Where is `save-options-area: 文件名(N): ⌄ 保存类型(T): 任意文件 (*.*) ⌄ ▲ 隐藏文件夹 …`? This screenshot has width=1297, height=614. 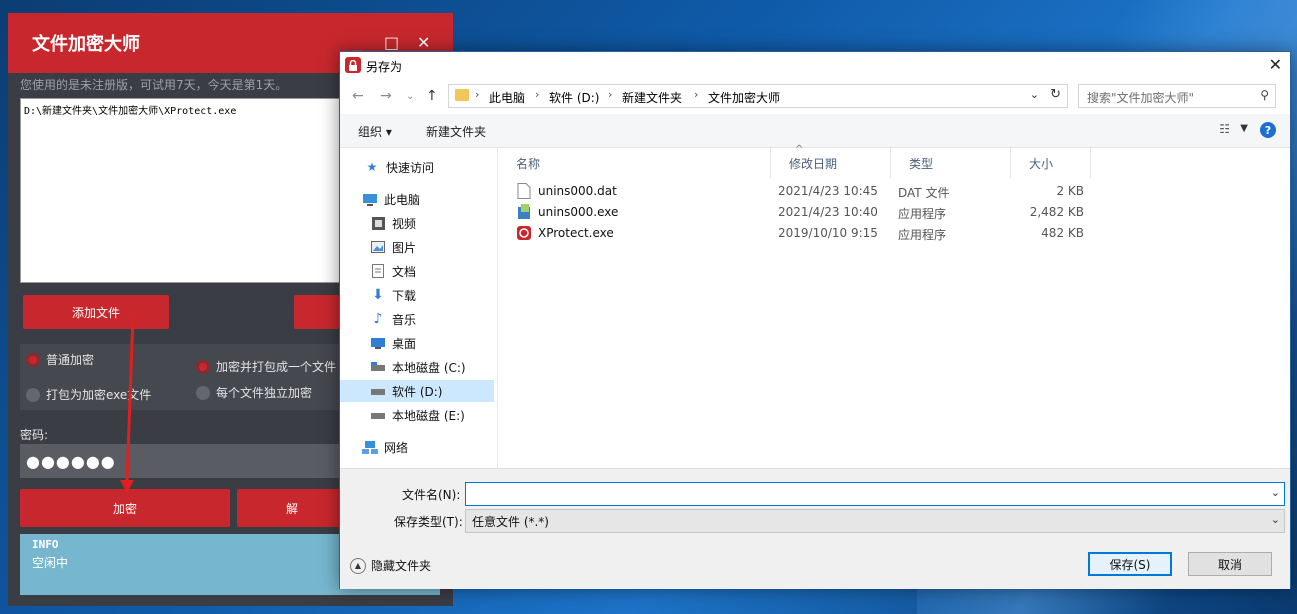 save-options-area: 文件名(N): ⌄ 保存类型(T): 任意文件 (*.*) ⌄ ▲ 隐藏文件夹 … is located at coordinates (815, 528).